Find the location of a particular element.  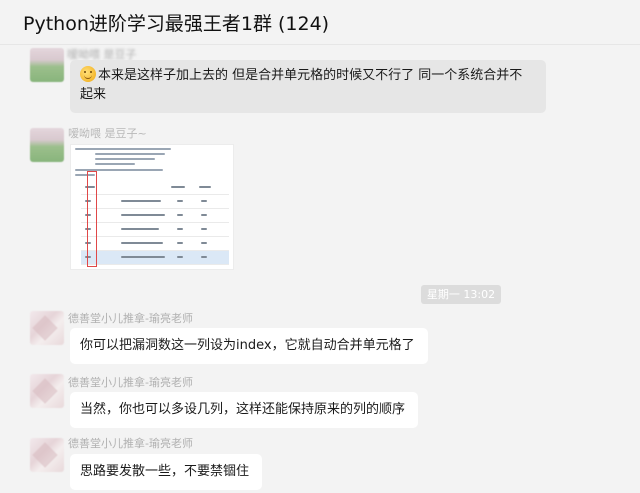

chat-title: Python进阶学习最强王者1群 (124) is located at coordinates (176, 22).